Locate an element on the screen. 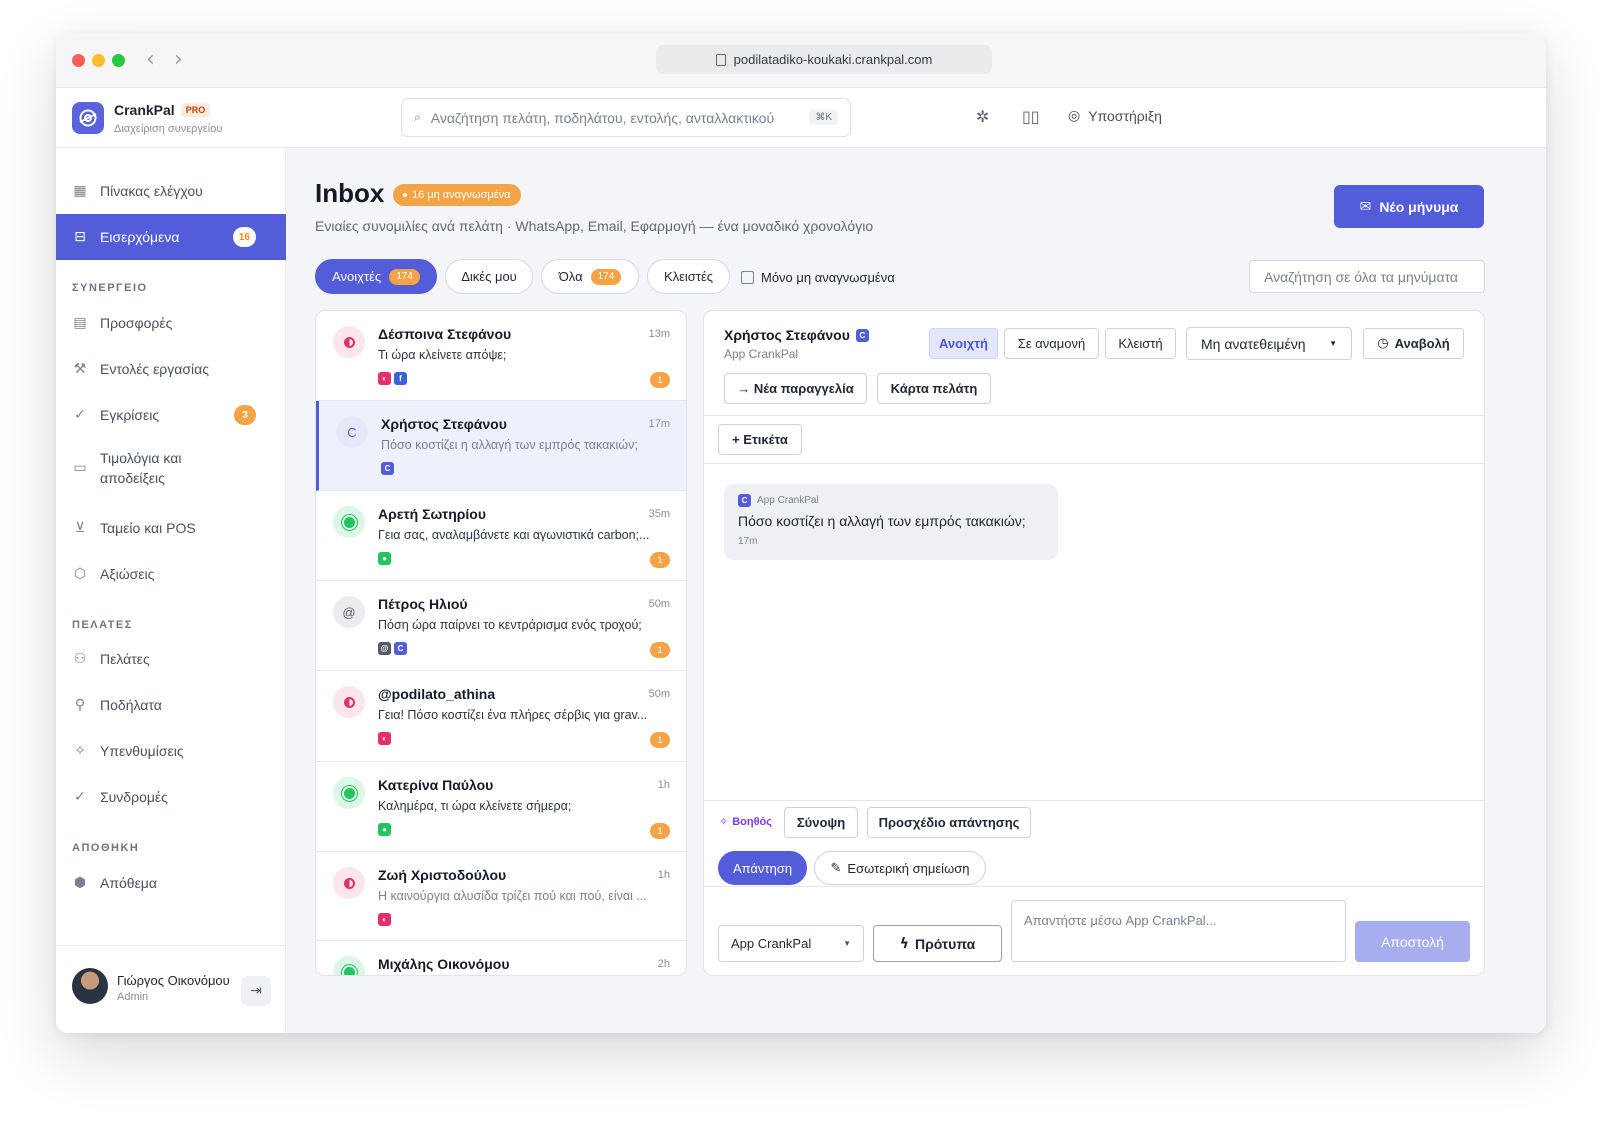  sidebar-item-label: Ταμείο και POS is located at coordinates (148, 528).